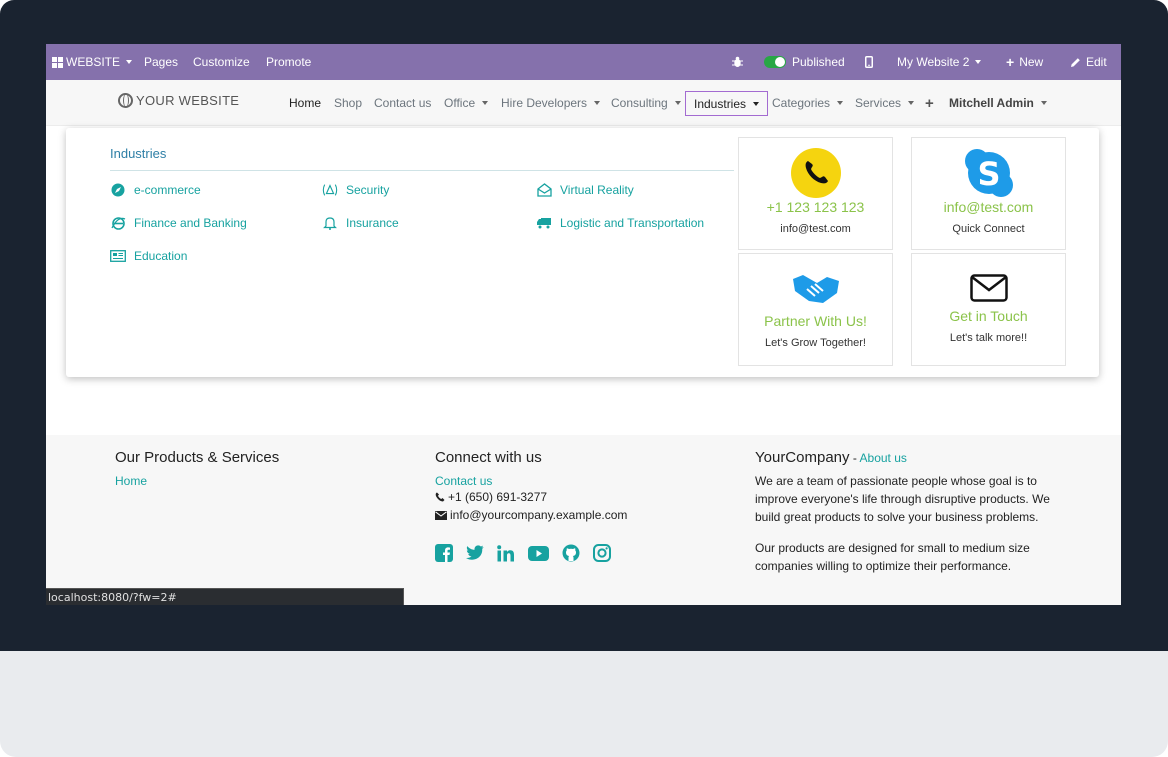 This screenshot has width=1168, height=757. I want to click on menu-item-finance-banking: Finance and Banking, so click(178, 223).